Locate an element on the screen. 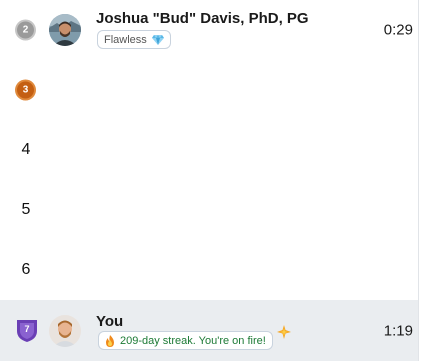  diamond-icon is located at coordinates (157, 39).